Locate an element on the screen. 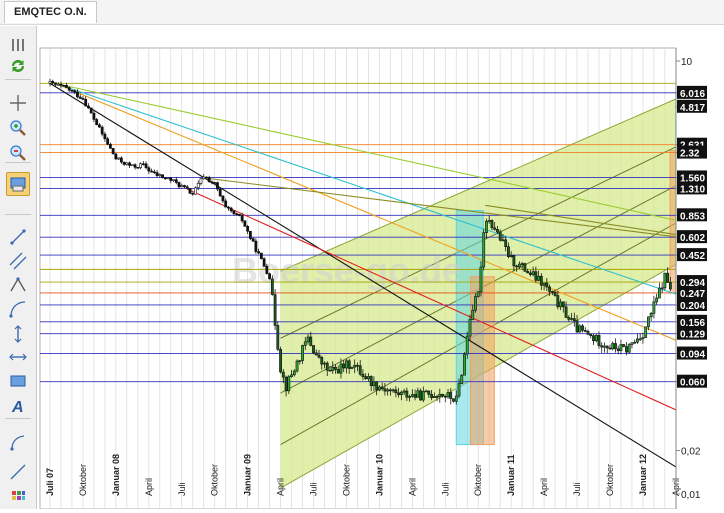 This screenshot has height=513, width=724. y-tick-label: 0,01 is located at coordinates (691, 495).